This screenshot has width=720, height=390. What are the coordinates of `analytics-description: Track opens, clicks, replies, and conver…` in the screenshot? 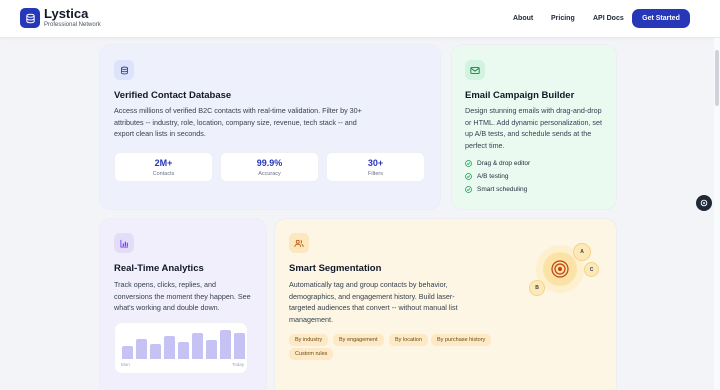 It's located at (182, 296).